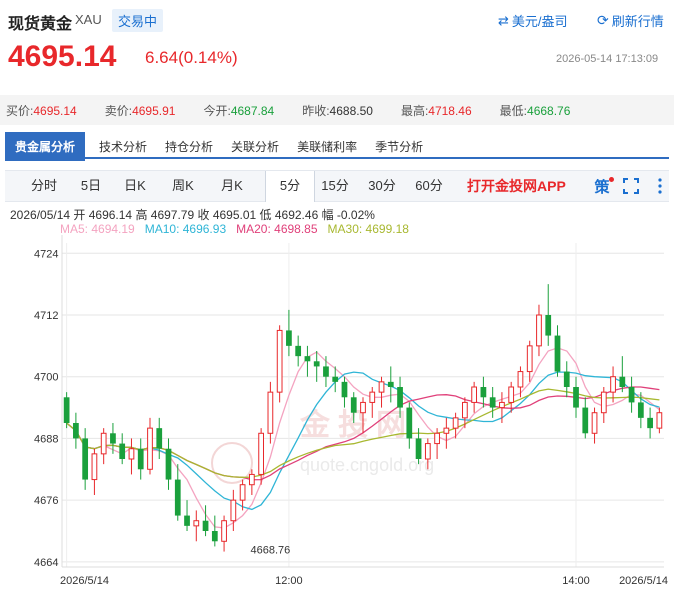 The image size is (674, 589). I want to click on y-tick-label: 4724, so click(46, 254).